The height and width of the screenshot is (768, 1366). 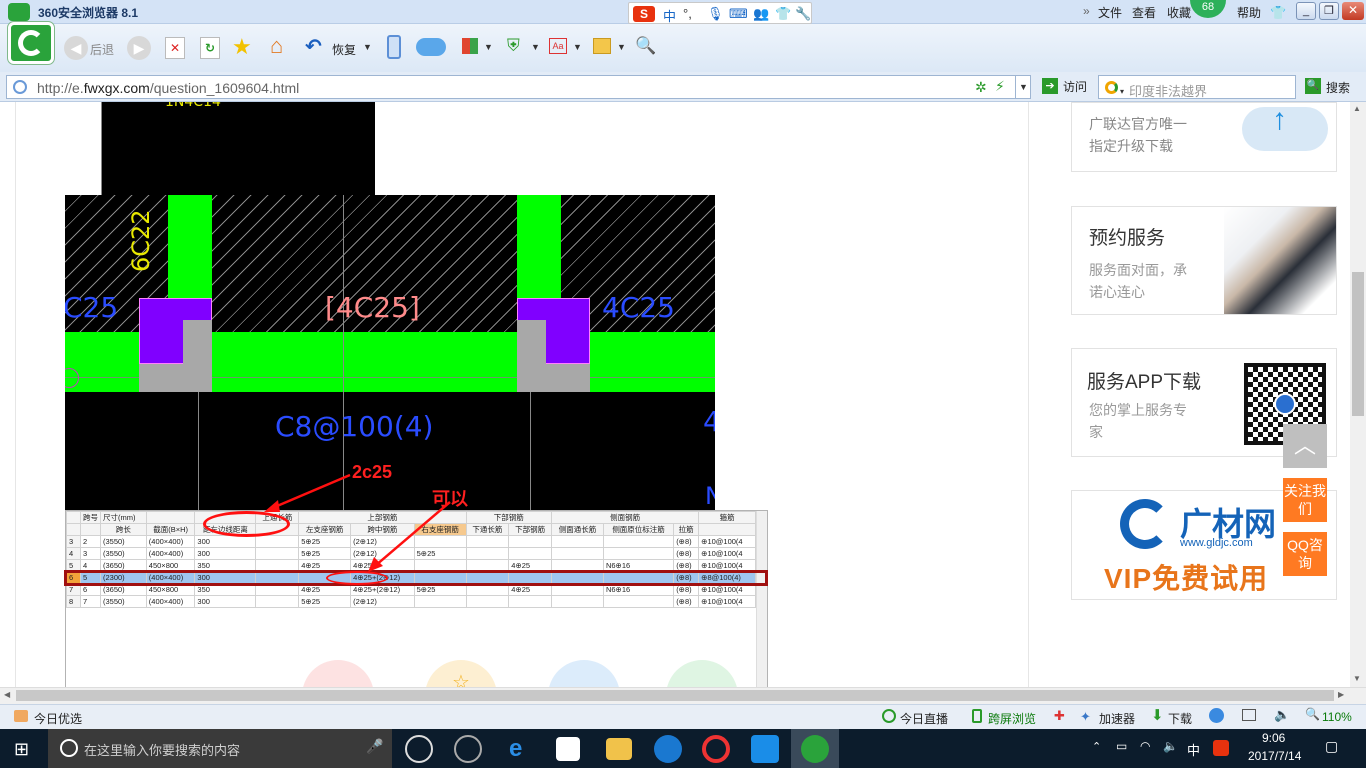 What do you see at coordinates (175, 48) in the screenshot?
I see `stop-icon: ✕` at bounding box center [175, 48].